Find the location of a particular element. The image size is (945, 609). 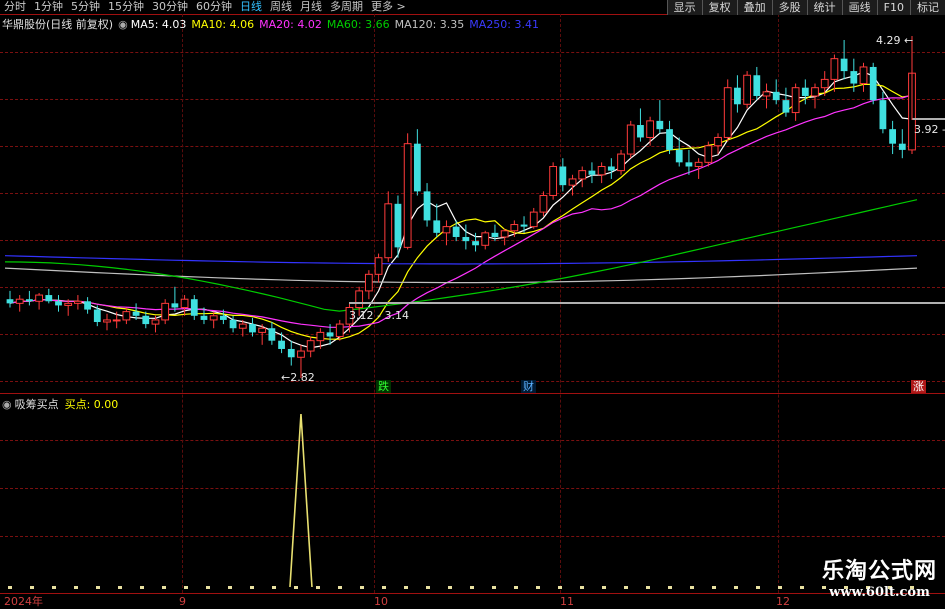

tab-weekly: 周线 is located at coordinates (281, 7).